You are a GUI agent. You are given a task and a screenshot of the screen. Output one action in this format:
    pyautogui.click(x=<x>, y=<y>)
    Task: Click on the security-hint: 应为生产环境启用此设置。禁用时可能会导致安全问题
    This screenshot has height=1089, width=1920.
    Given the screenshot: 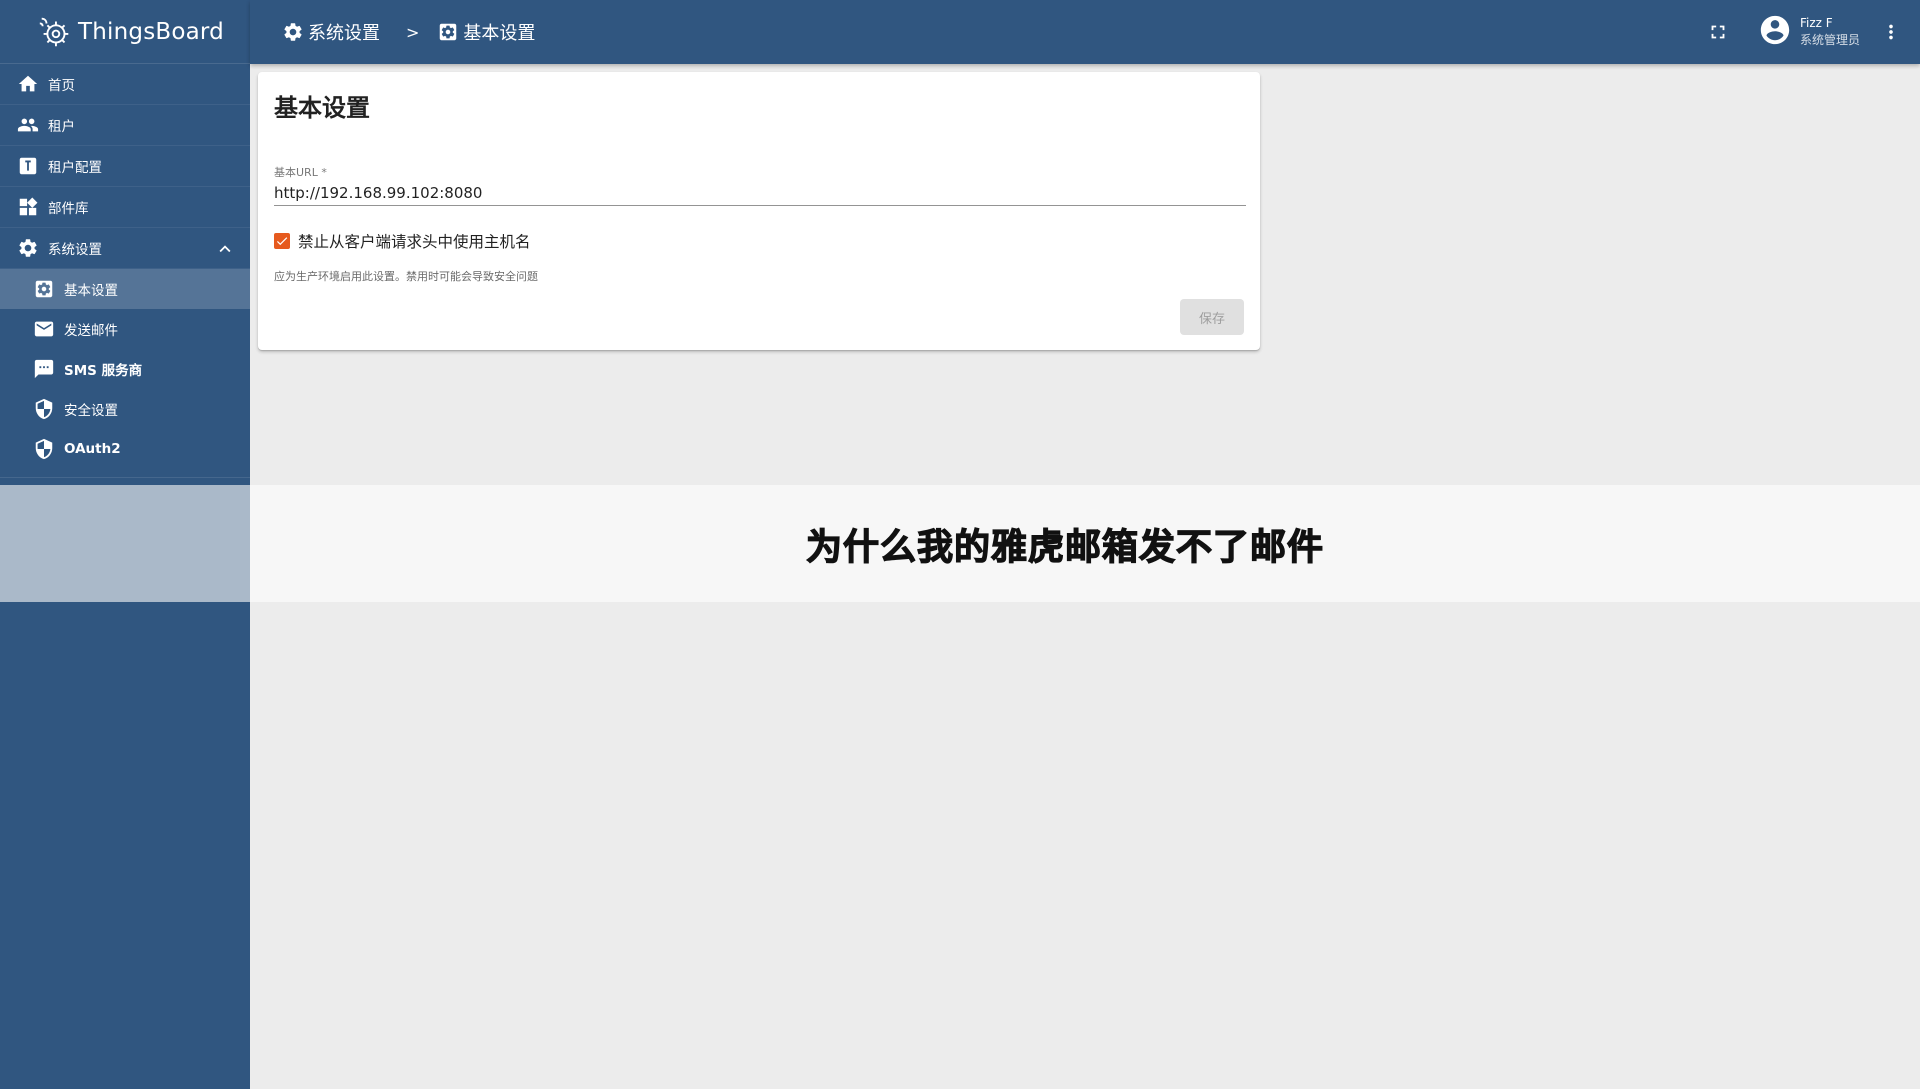 What is the action you would take?
    pyautogui.click(x=406, y=276)
    